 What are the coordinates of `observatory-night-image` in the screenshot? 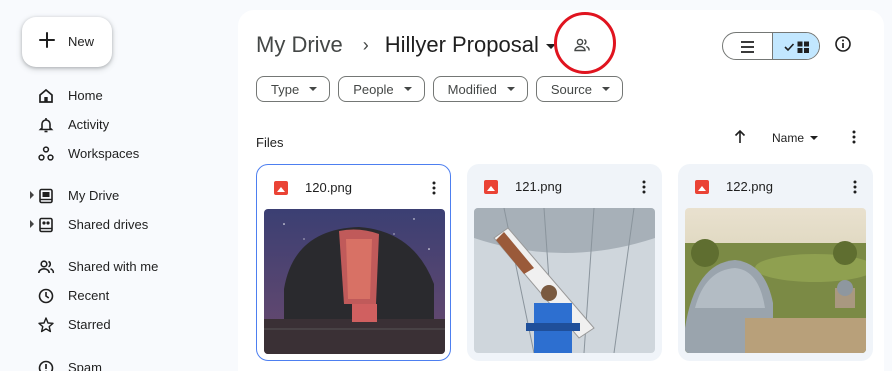 It's located at (354, 281).